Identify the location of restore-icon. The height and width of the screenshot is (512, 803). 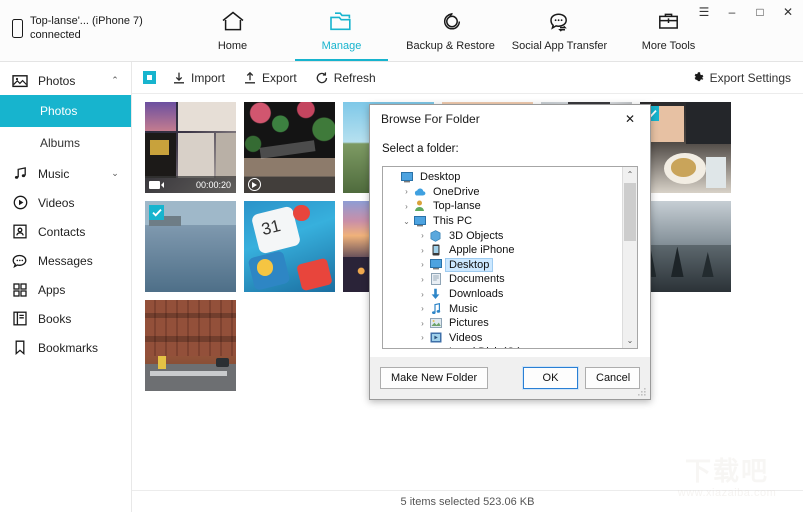
(451, 21).